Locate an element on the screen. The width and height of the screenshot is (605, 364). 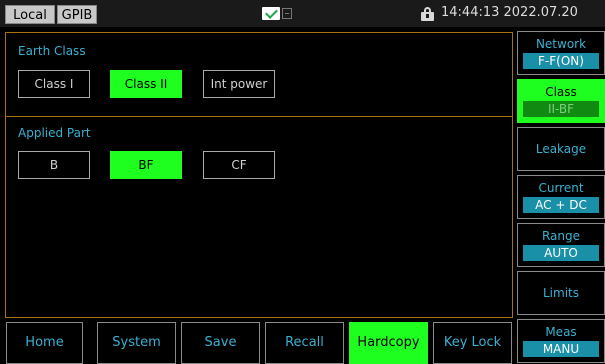
b-button: B is located at coordinates (54, 165).